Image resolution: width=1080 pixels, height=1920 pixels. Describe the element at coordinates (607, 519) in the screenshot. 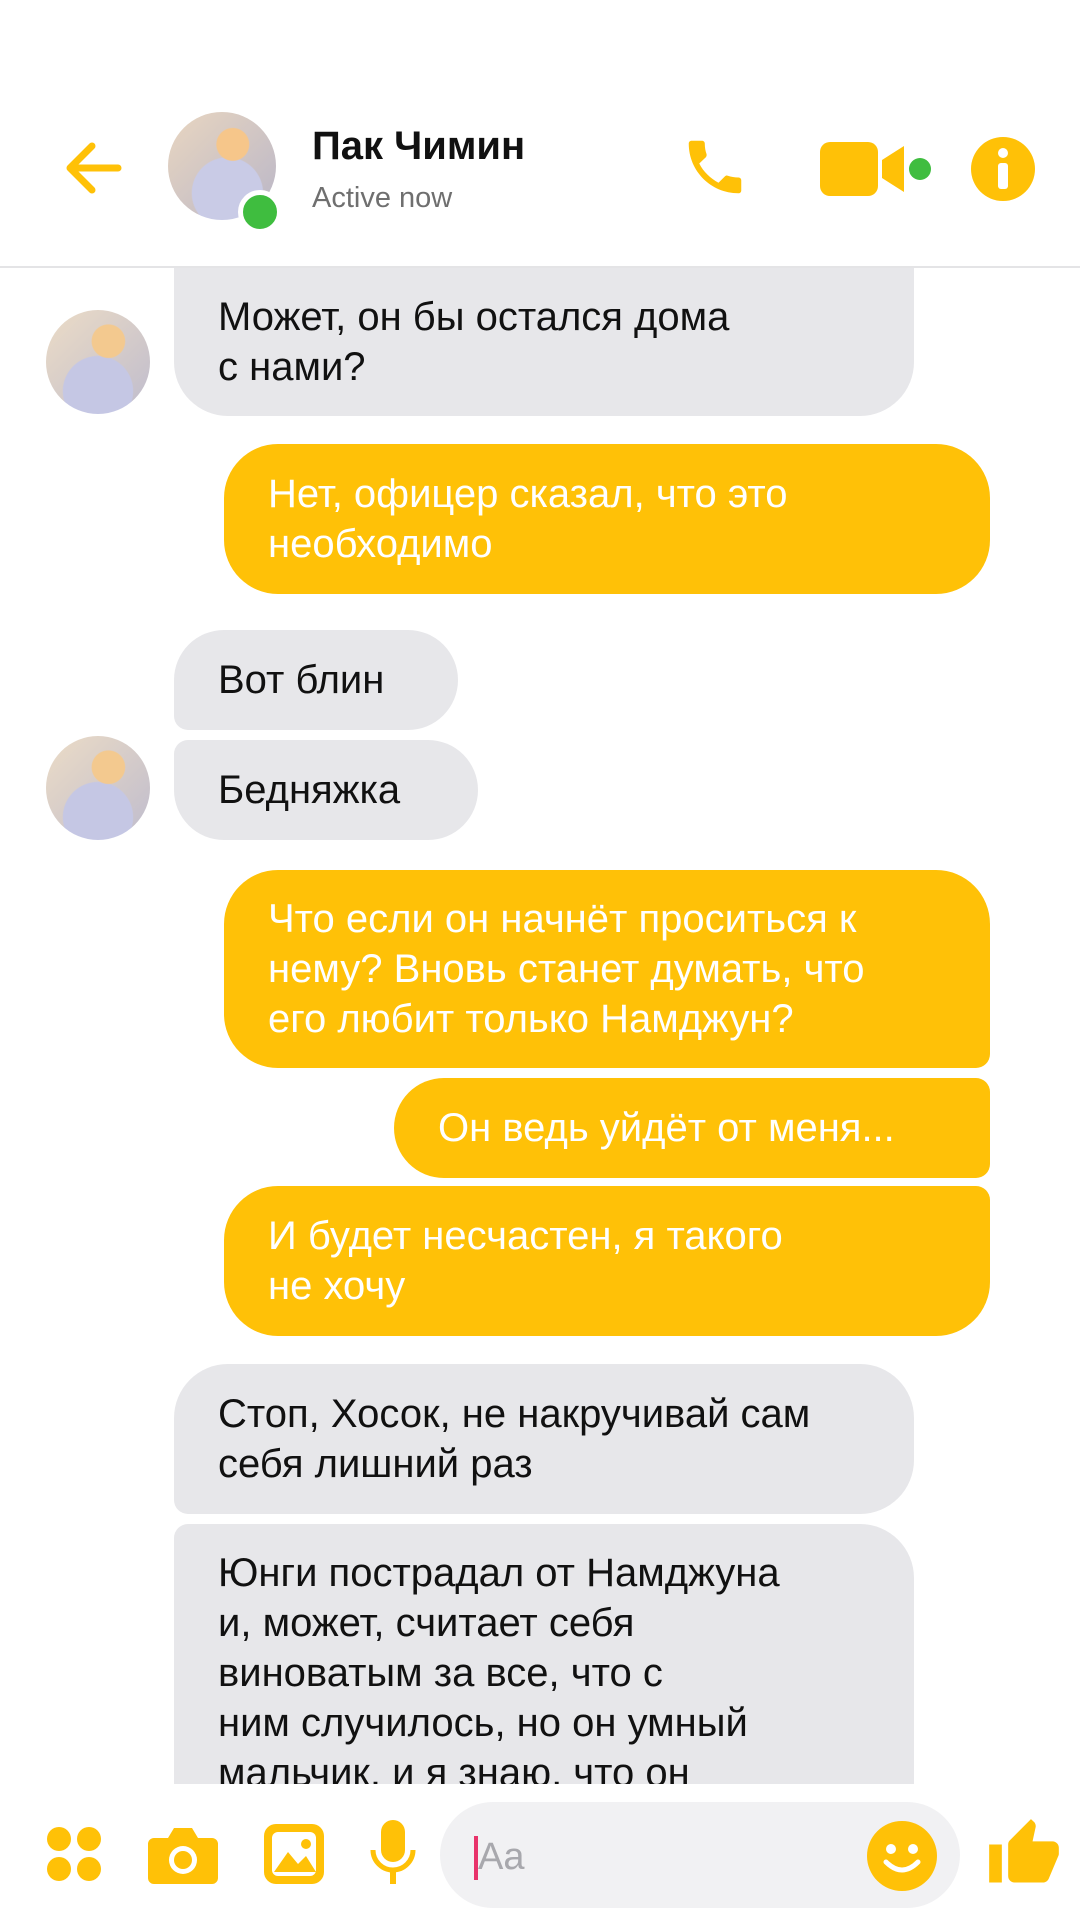

I see `message-bubble-outgoing: Нет, офицер сказал, что это необходимо` at that location.